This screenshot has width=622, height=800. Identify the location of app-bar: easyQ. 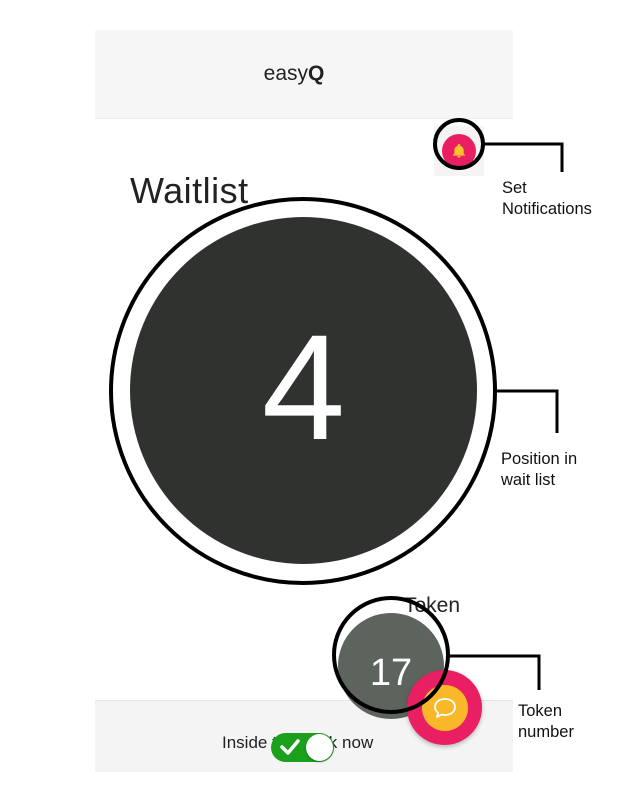
(304, 74).